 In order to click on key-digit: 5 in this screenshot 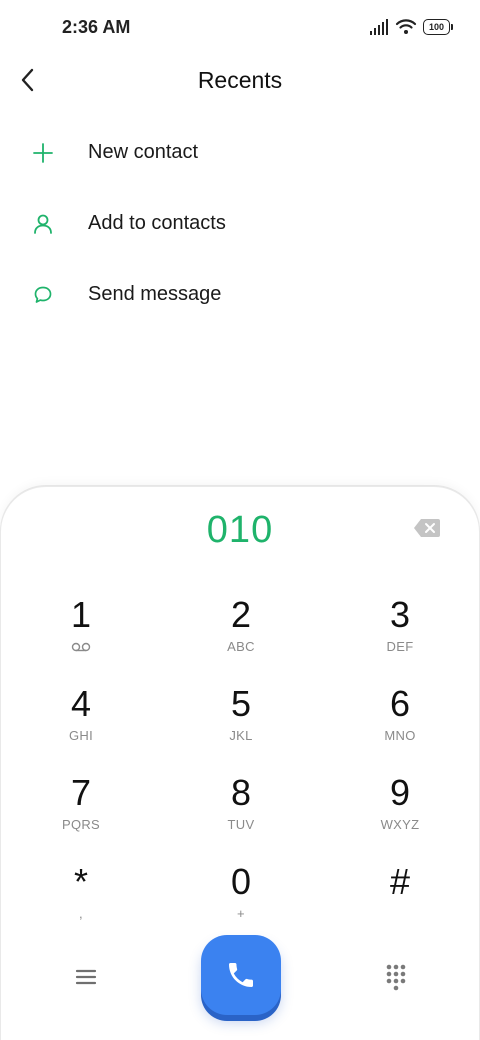, I will do `click(241, 703)`.